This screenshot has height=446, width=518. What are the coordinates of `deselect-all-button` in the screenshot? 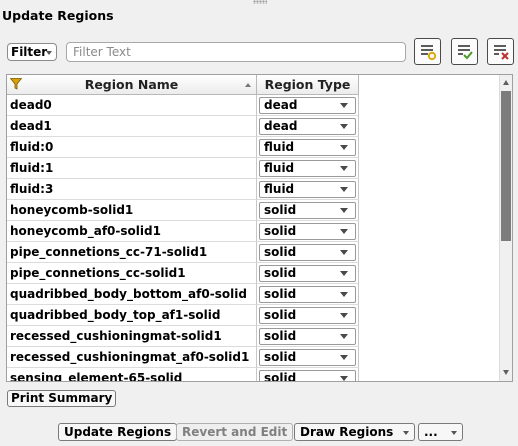 It's located at (500, 51).